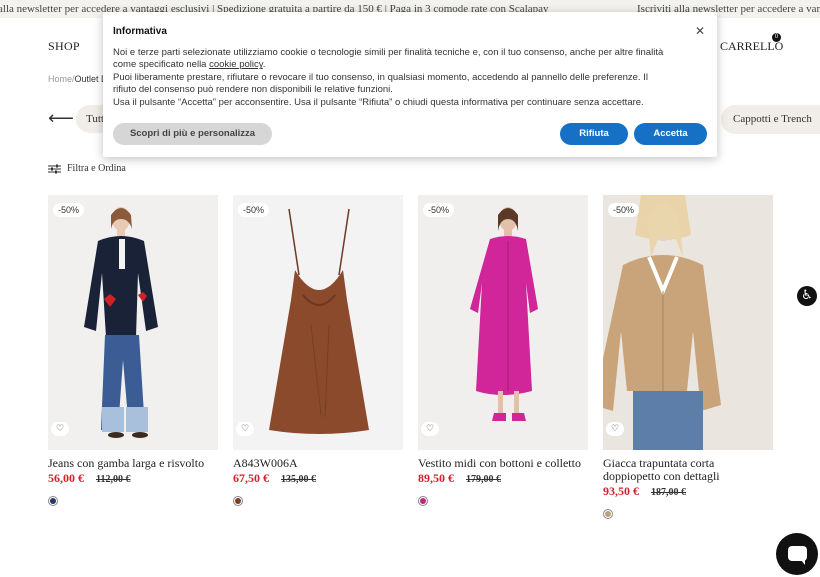 This screenshot has height=577, width=820. What do you see at coordinates (503, 463) in the screenshot?
I see `product-name: Vestito midi con bottoni e colletto` at bounding box center [503, 463].